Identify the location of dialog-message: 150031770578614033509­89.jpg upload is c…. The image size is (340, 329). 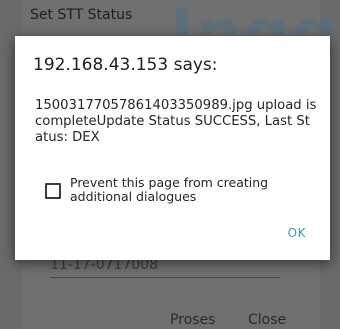
(176, 121).